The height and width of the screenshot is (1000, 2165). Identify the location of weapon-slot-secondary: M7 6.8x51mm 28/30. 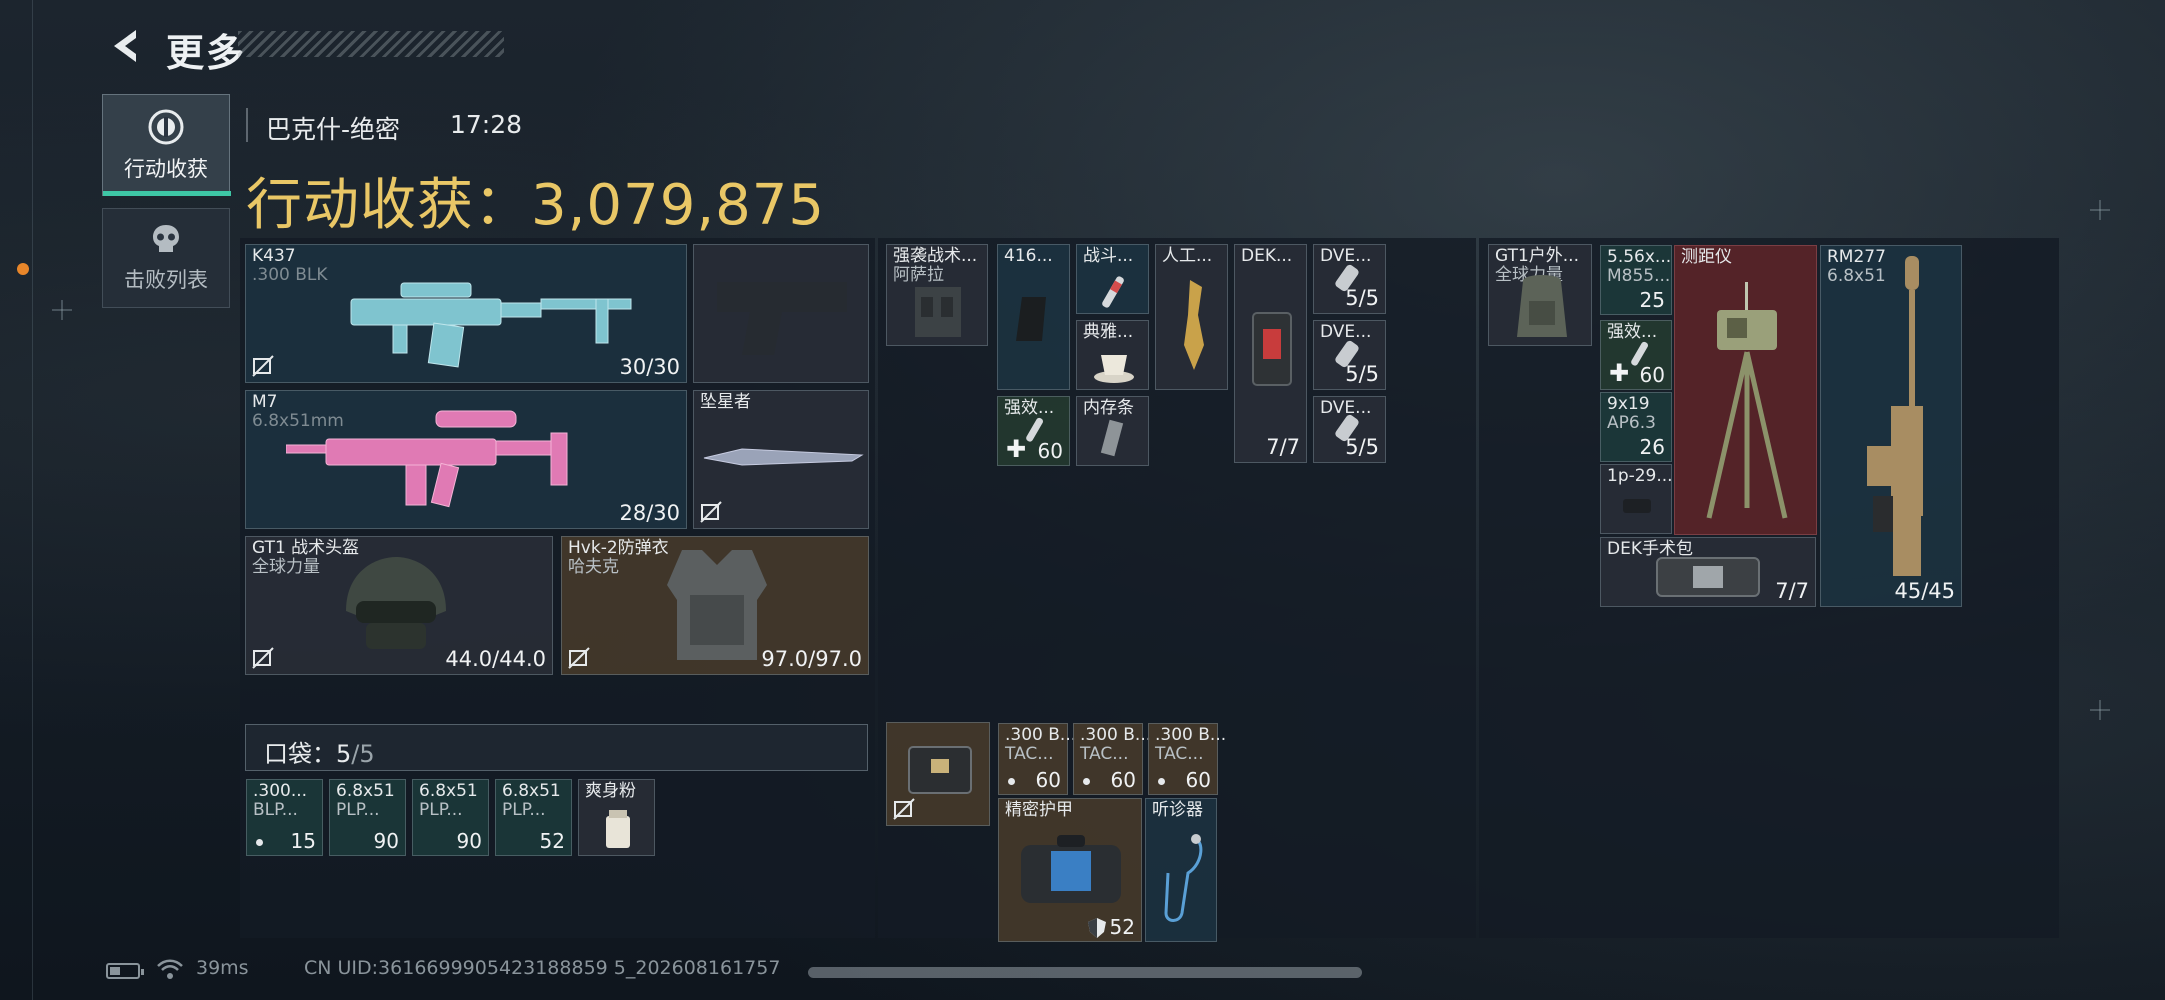
(466, 459).